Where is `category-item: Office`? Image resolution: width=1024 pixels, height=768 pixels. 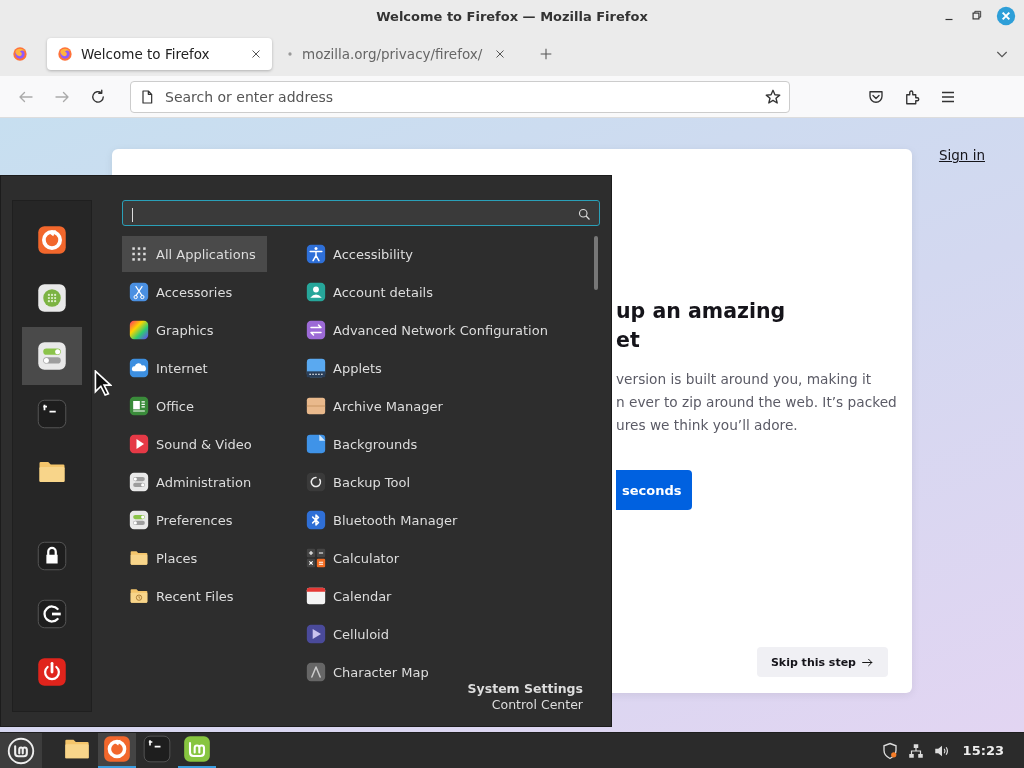 category-item: Office is located at coordinates (162, 406).